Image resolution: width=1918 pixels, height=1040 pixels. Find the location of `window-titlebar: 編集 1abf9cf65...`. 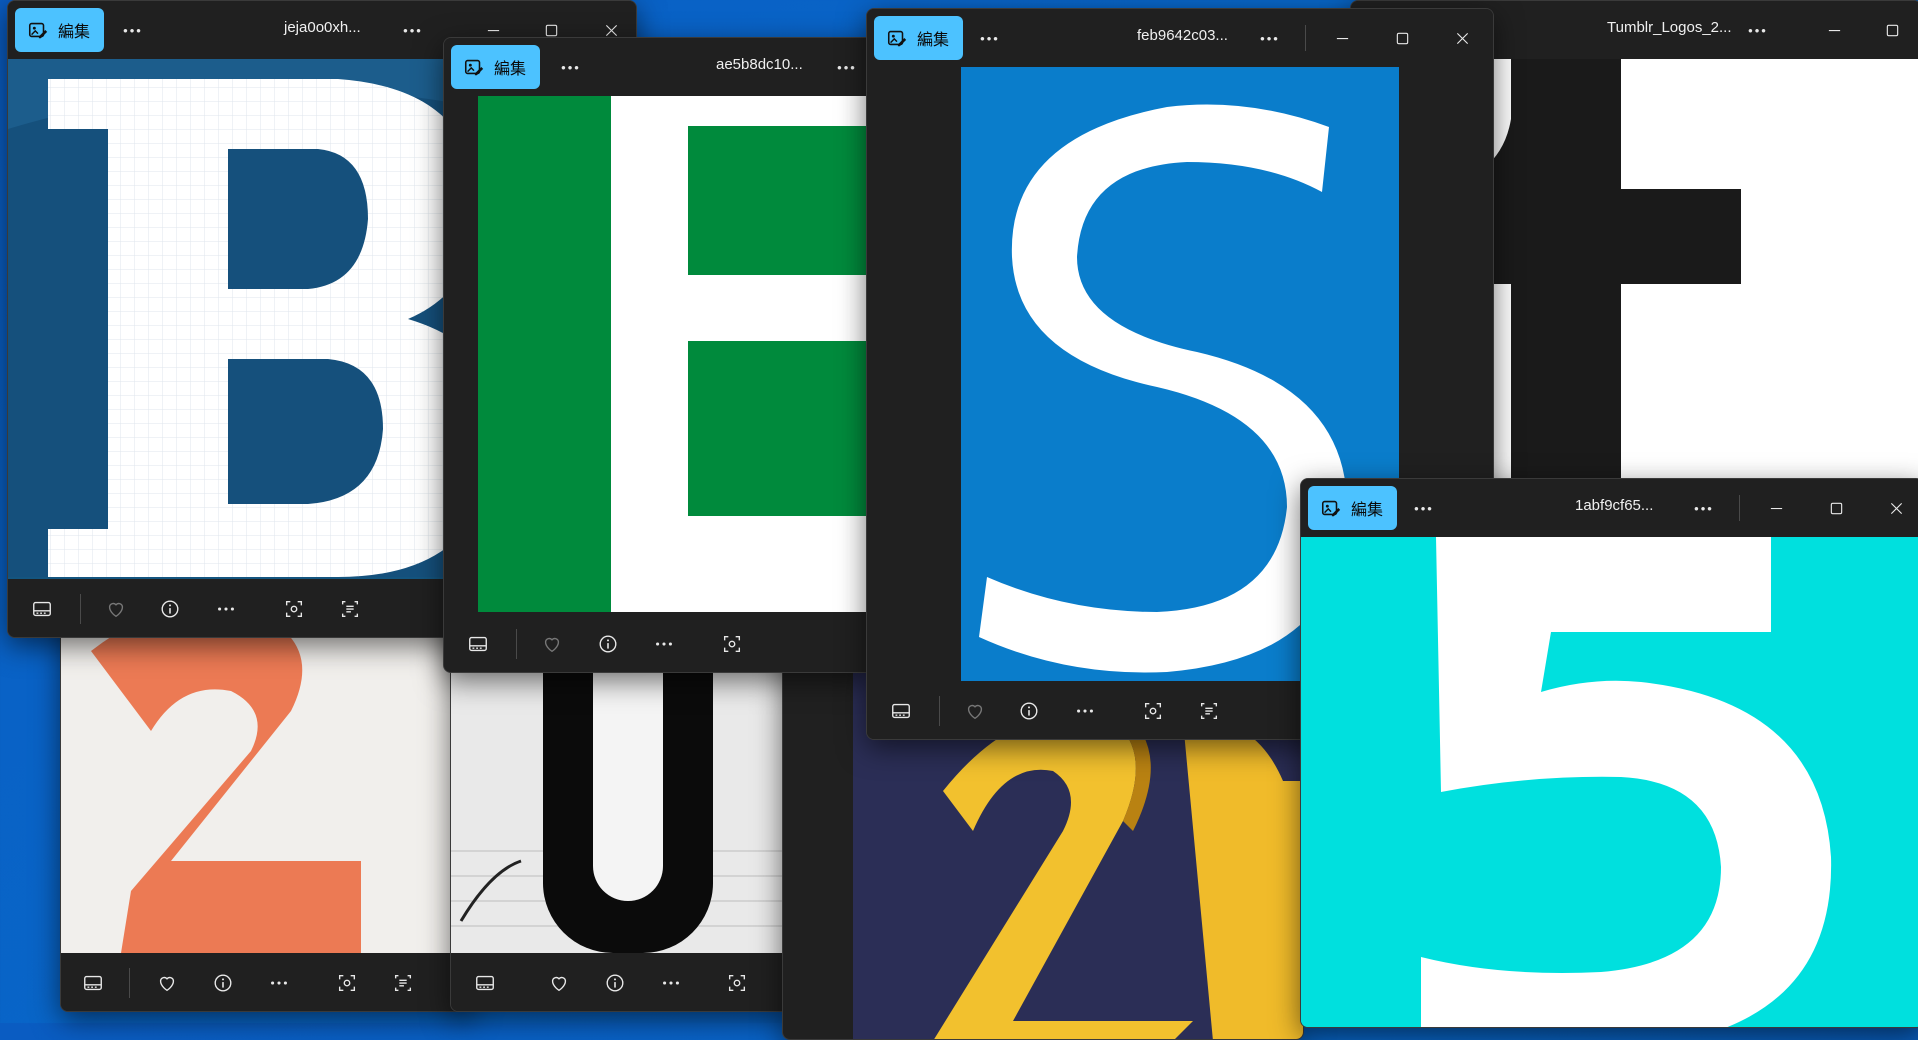

window-titlebar: 編集 1abf9cf65... is located at coordinates (1609, 508).